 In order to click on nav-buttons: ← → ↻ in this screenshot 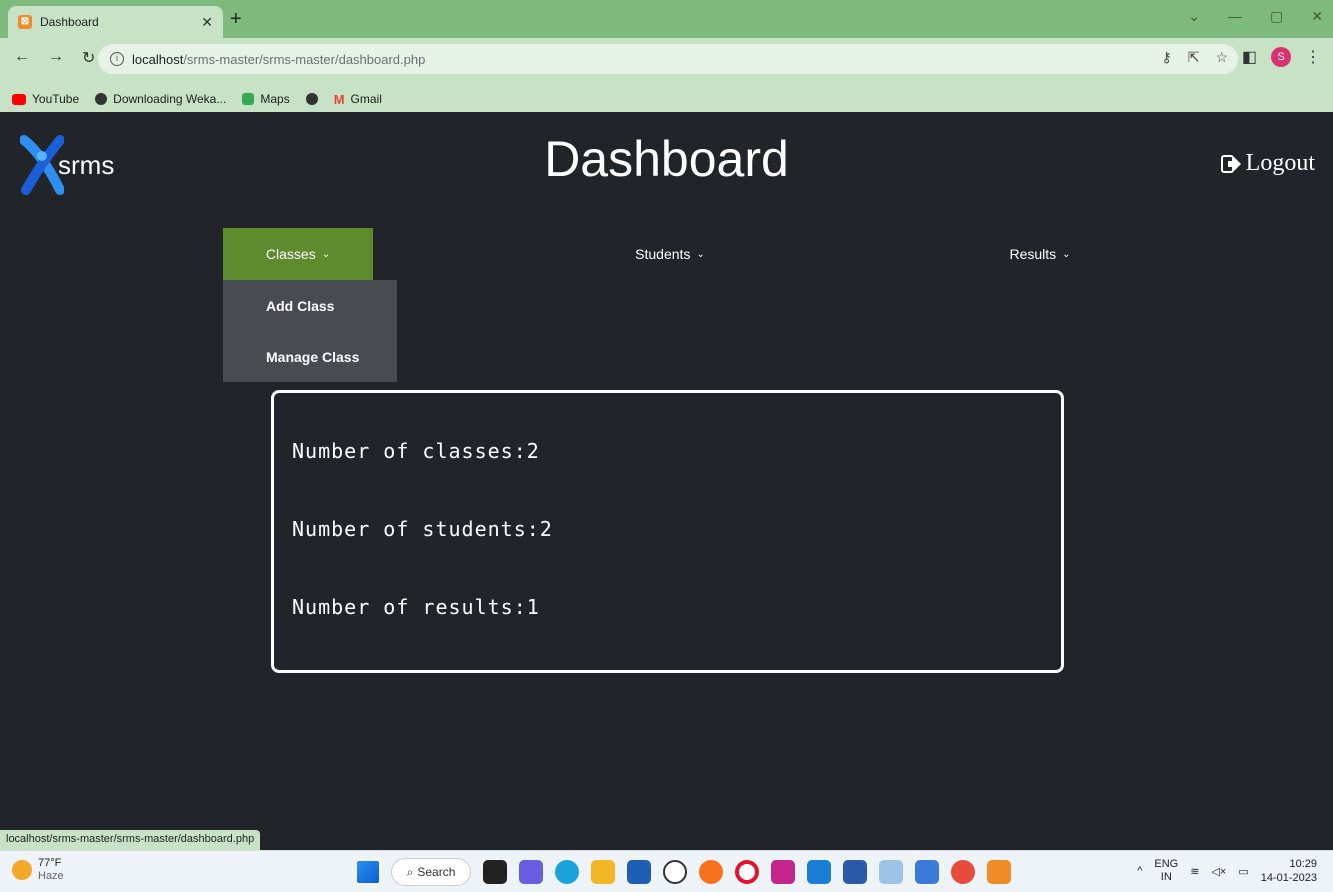, I will do `click(54, 58)`.